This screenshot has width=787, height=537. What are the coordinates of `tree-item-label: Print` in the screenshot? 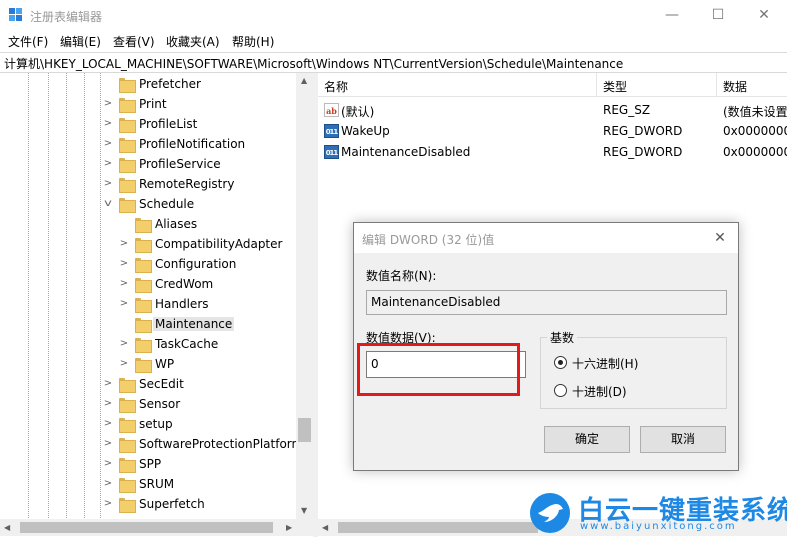 It's located at (153, 104).